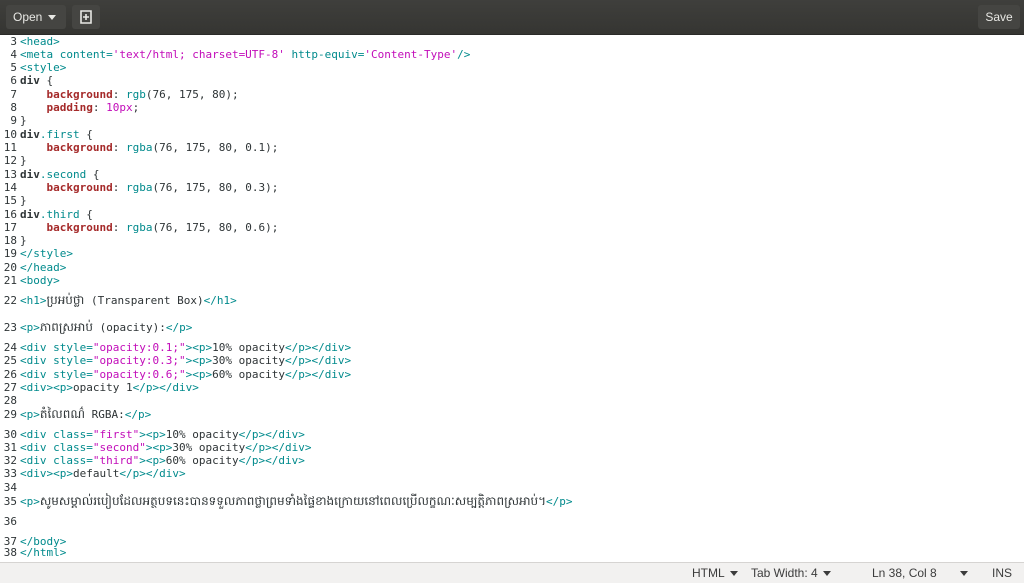 The height and width of the screenshot is (583, 1024). Describe the element at coordinates (43, 552) in the screenshot. I see `code-token: </html>` at that location.